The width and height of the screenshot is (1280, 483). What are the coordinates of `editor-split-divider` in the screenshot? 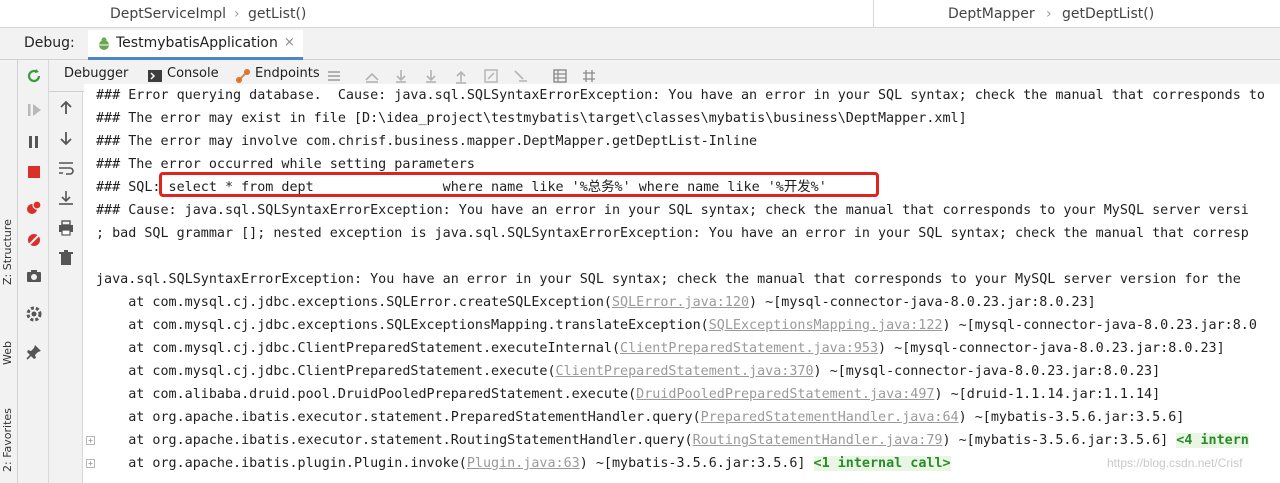 It's located at (873, 14).